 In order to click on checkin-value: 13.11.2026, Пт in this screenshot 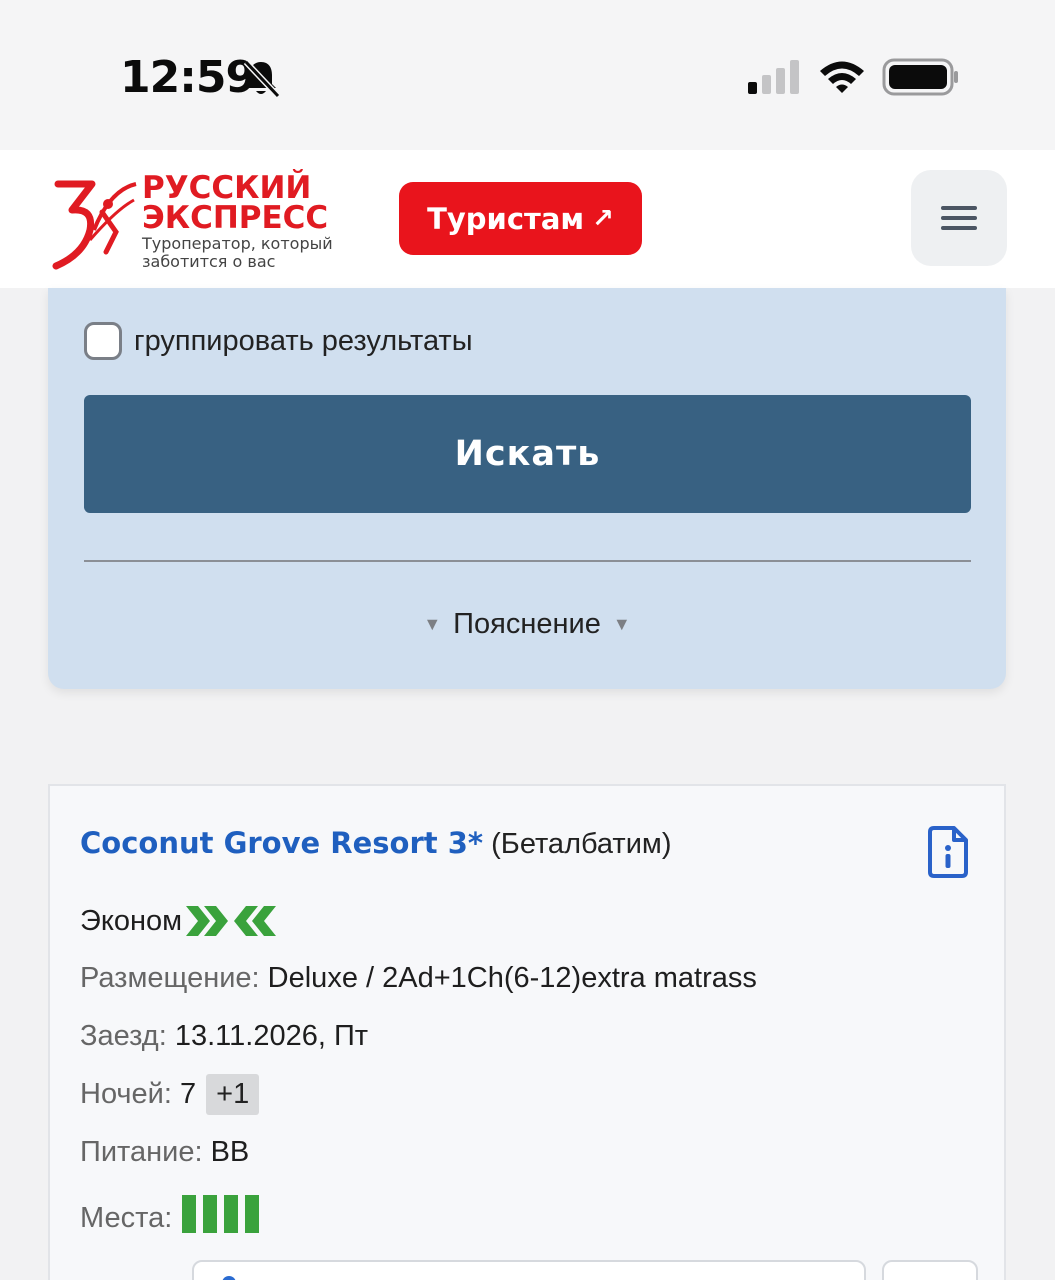, I will do `click(271, 1036)`.